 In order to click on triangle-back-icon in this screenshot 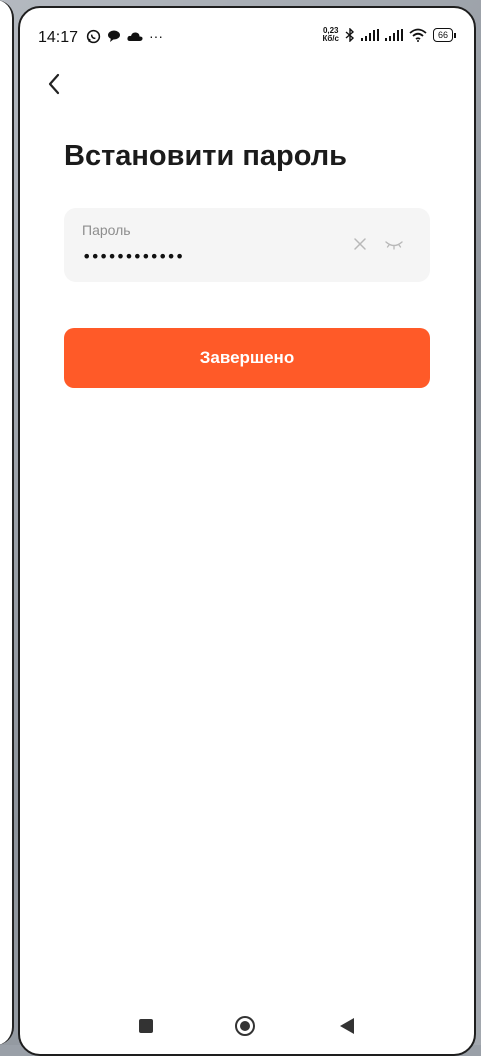, I will do `click(347, 1026)`.